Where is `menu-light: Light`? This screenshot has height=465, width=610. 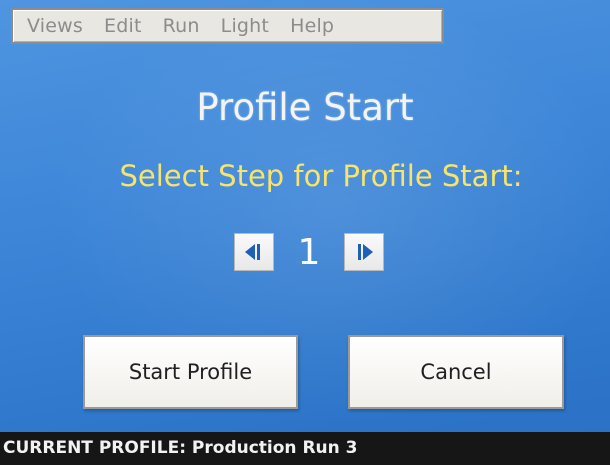 menu-light: Light is located at coordinates (245, 26).